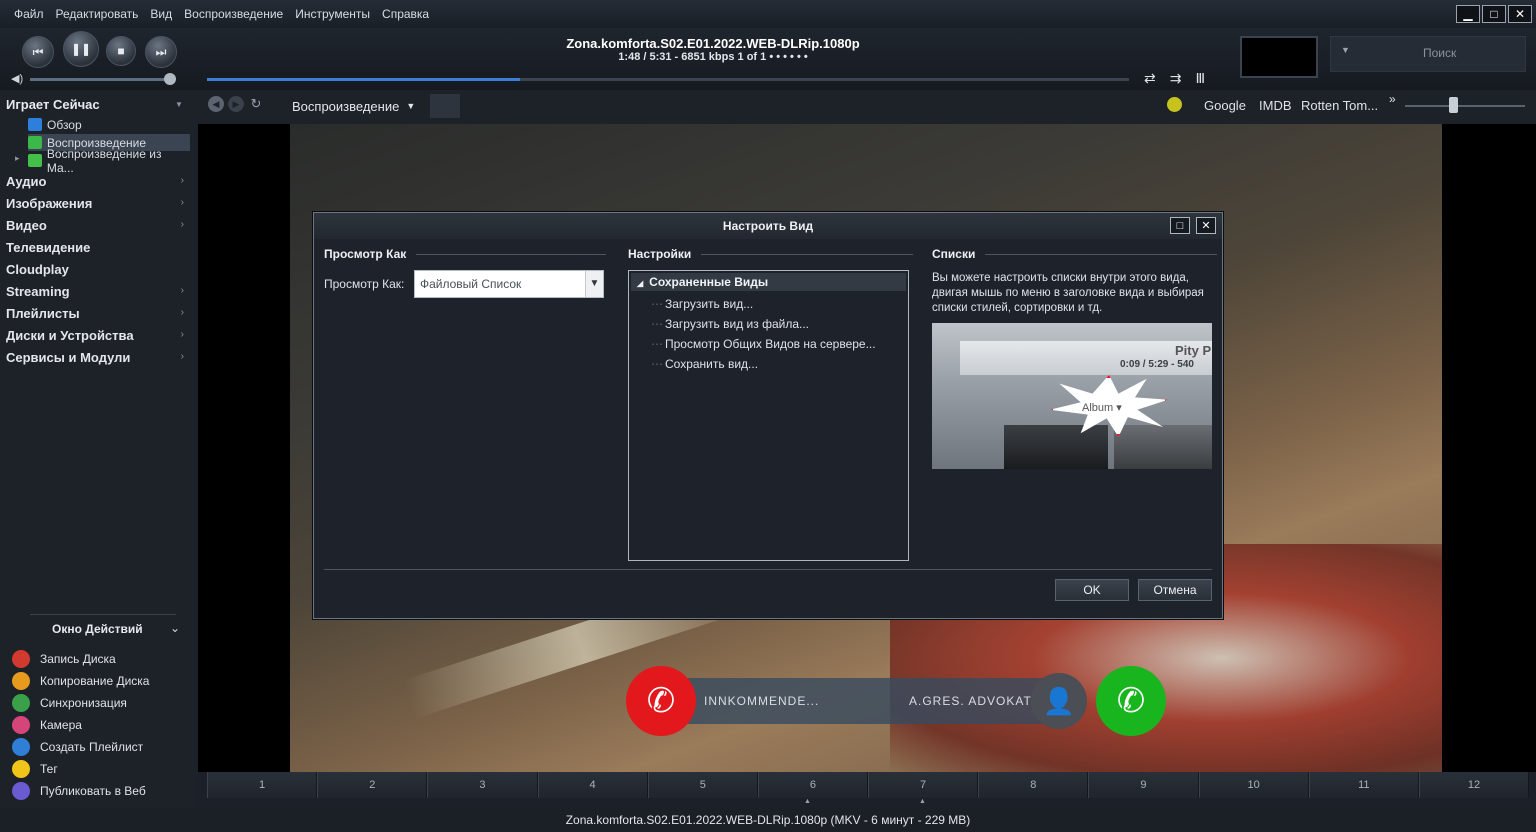  Describe the element at coordinates (98, 247) in the screenshot. I see `sidebar-item-tv: Телевидение` at that location.